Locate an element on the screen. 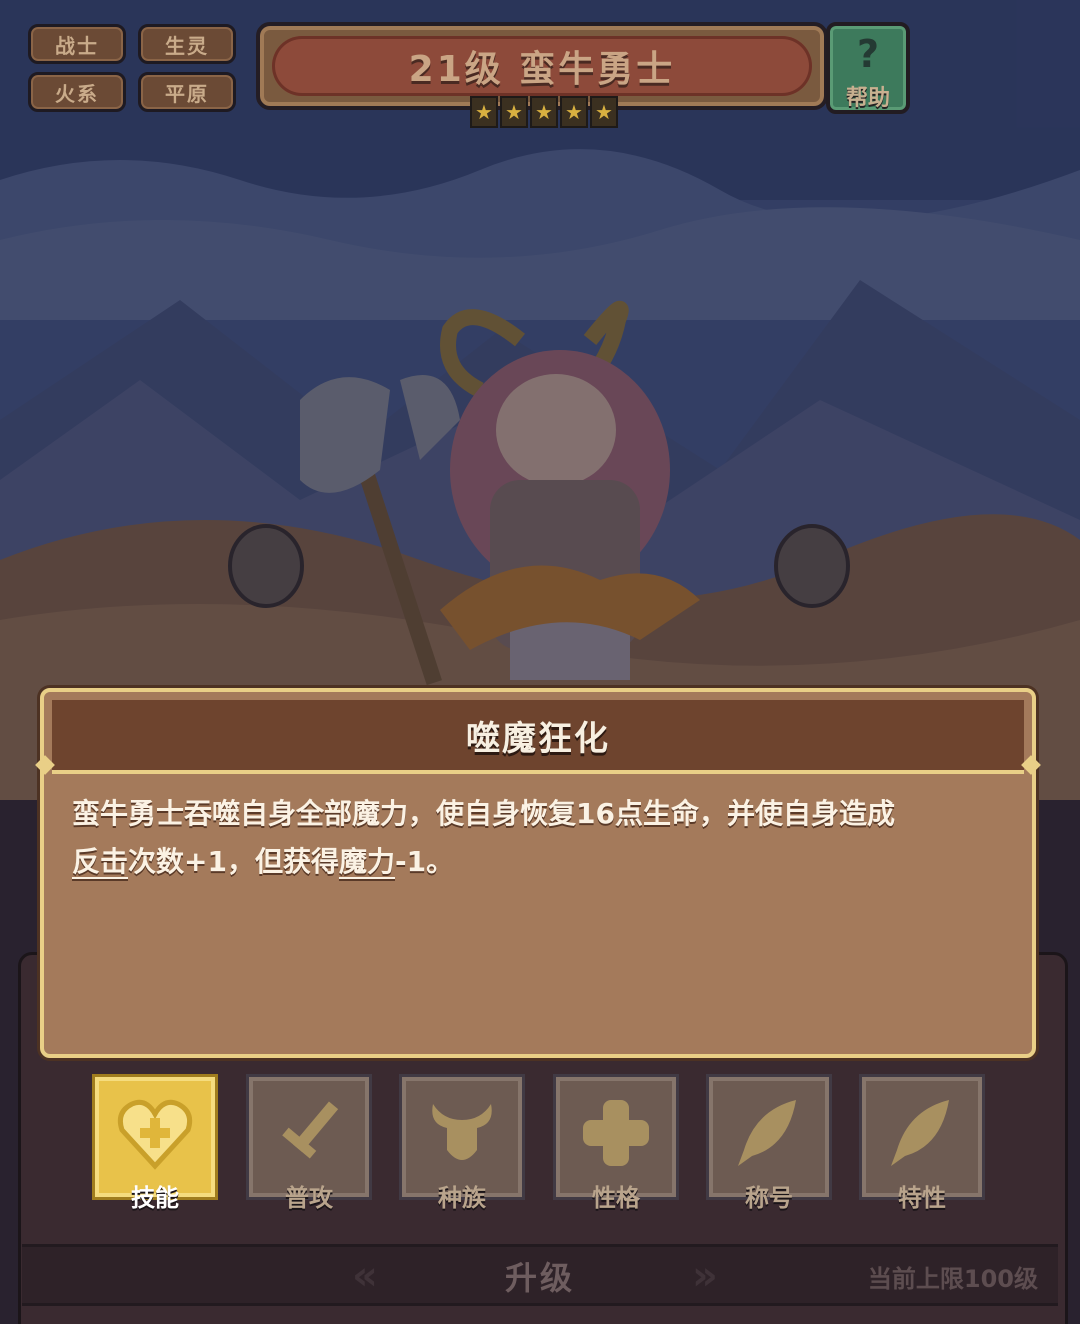 This screenshot has height=1324, width=1080. tab-race: 种族 is located at coordinates (462, 1143).